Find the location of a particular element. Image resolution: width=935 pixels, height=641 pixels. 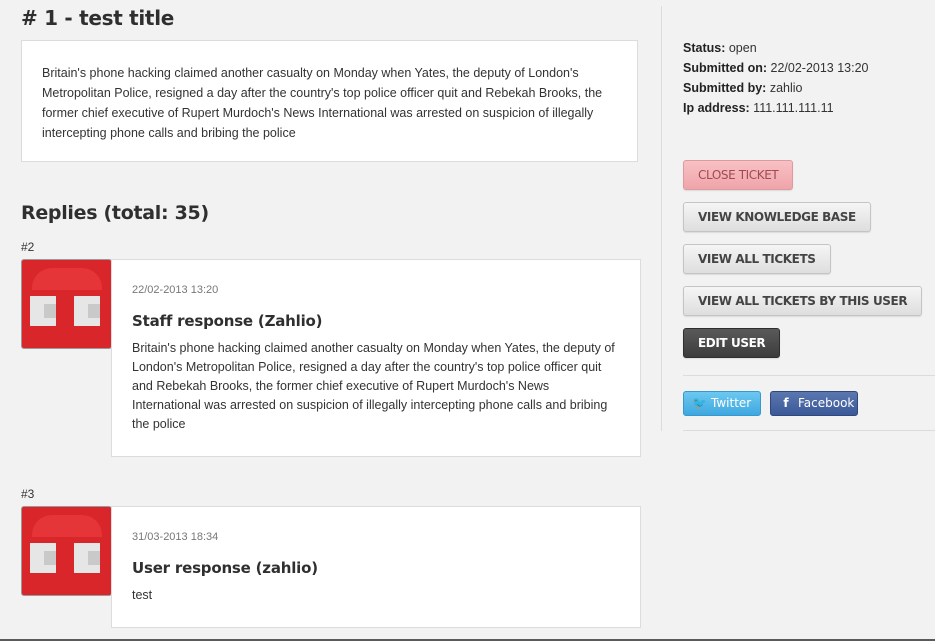

meta-submitted-on: Submitted on: 22/02-2013 13:20 is located at coordinates (776, 68).